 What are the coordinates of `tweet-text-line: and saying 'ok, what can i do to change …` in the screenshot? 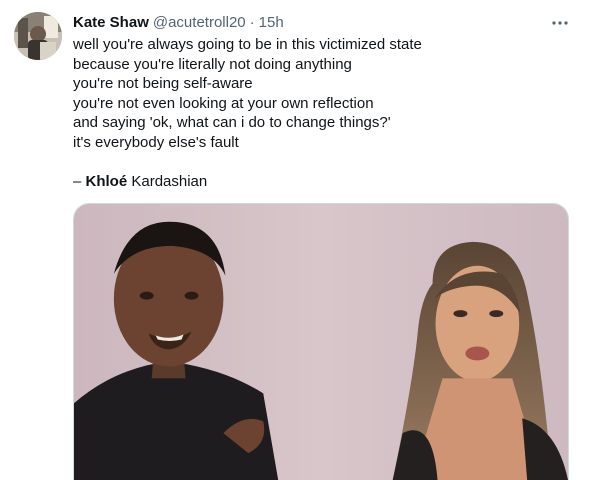 It's located at (232, 122).